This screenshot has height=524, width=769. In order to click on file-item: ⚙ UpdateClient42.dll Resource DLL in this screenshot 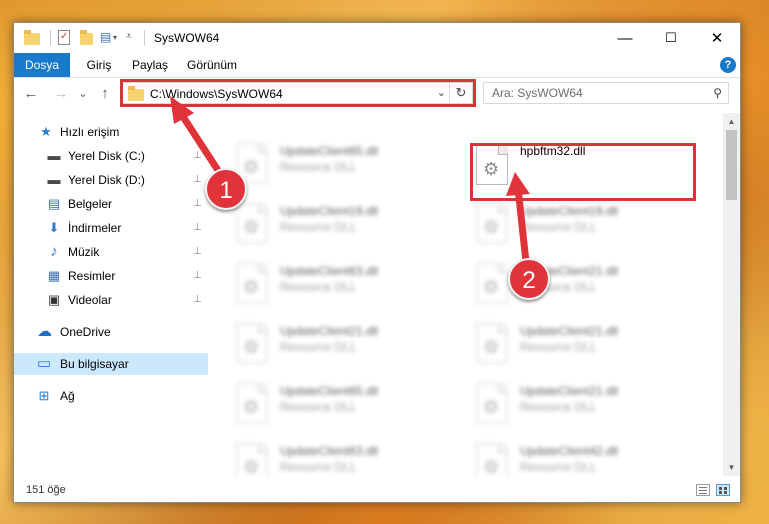, I will do `click(577, 457)`.